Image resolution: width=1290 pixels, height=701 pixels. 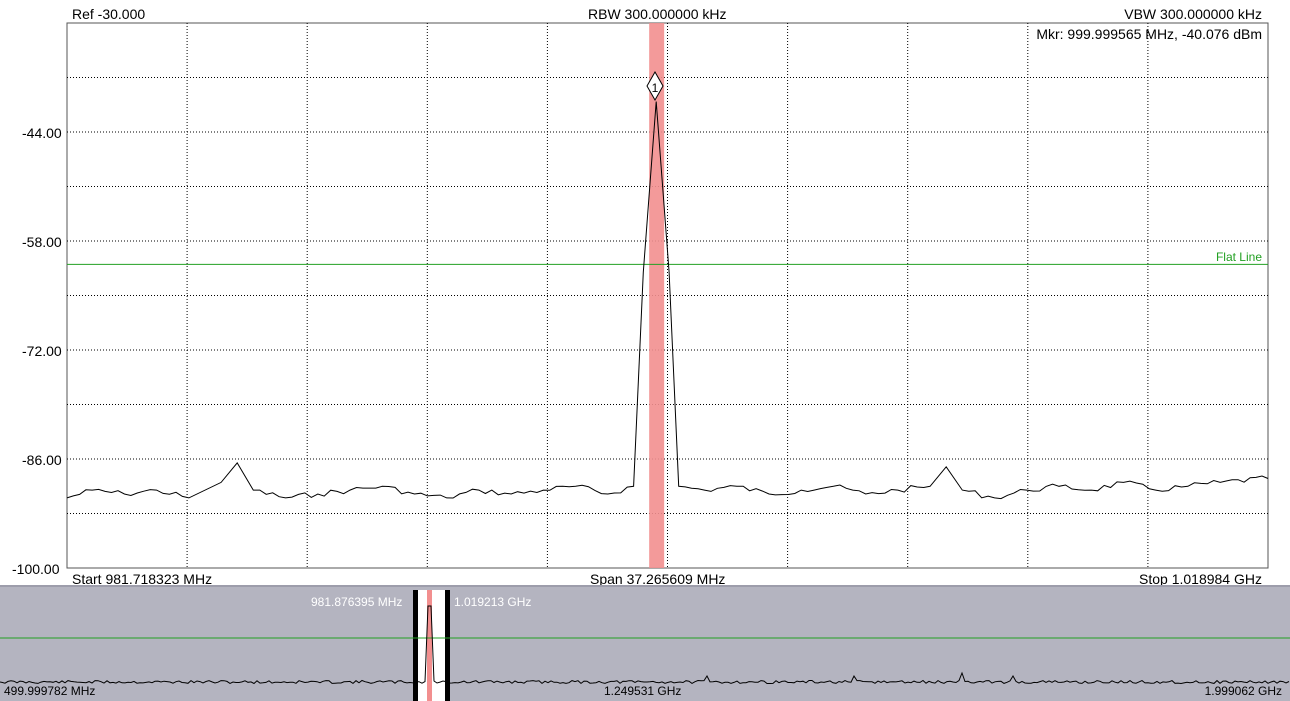 I want to click on y-tick-label: -100.00, so click(x=36, y=569).